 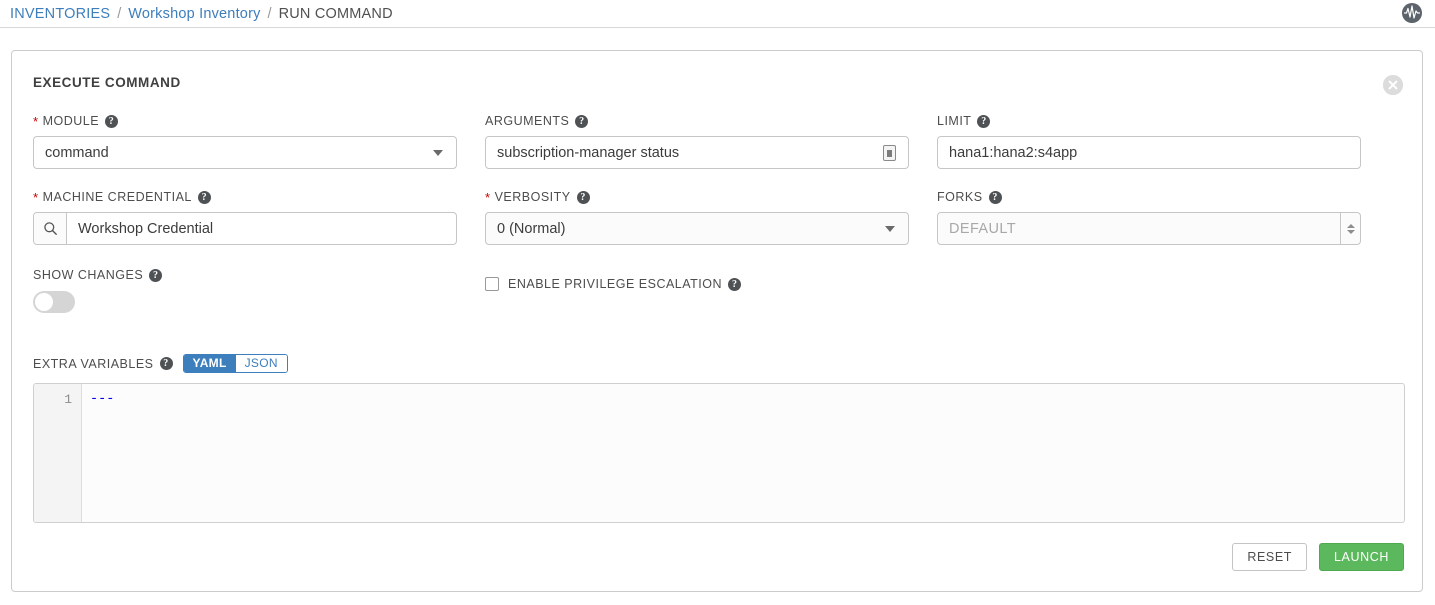 What do you see at coordinates (697, 121) in the screenshot?
I see `field-arguments-label: ARGUMENTS ?` at bounding box center [697, 121].